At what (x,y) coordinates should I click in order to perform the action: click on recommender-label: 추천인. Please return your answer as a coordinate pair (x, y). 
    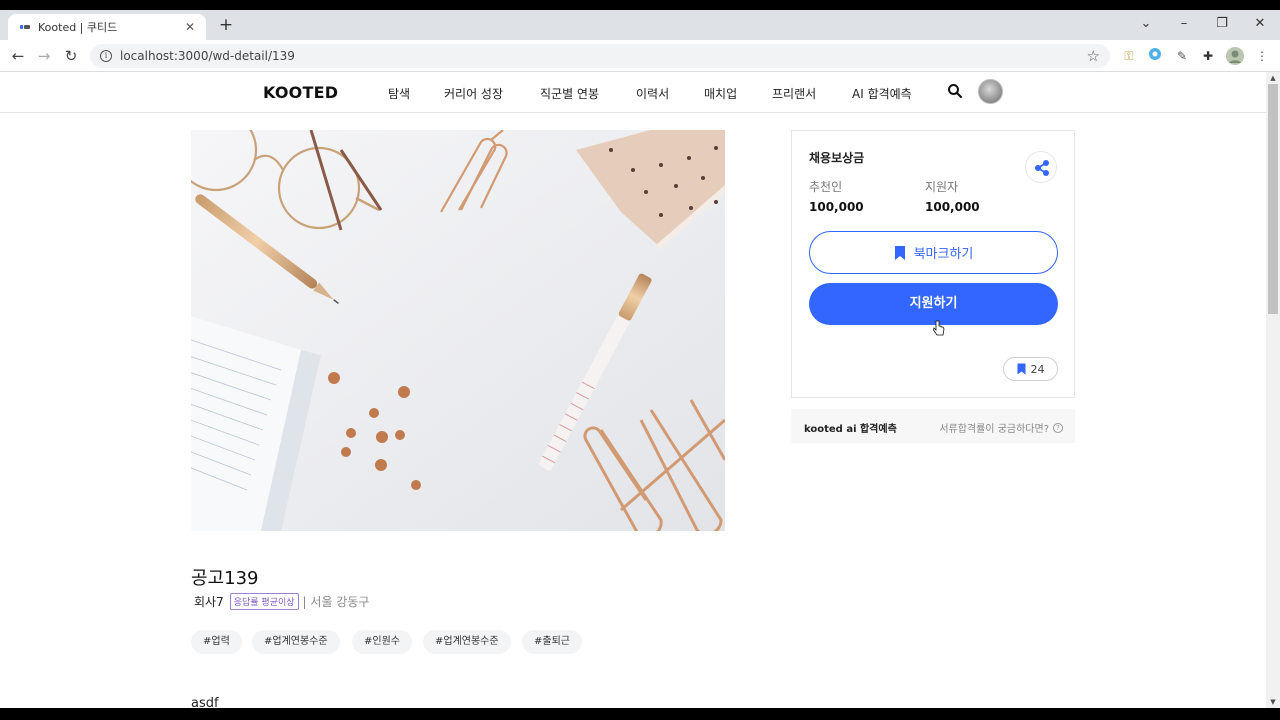
    Looking at the image, I should click on (826, 187).